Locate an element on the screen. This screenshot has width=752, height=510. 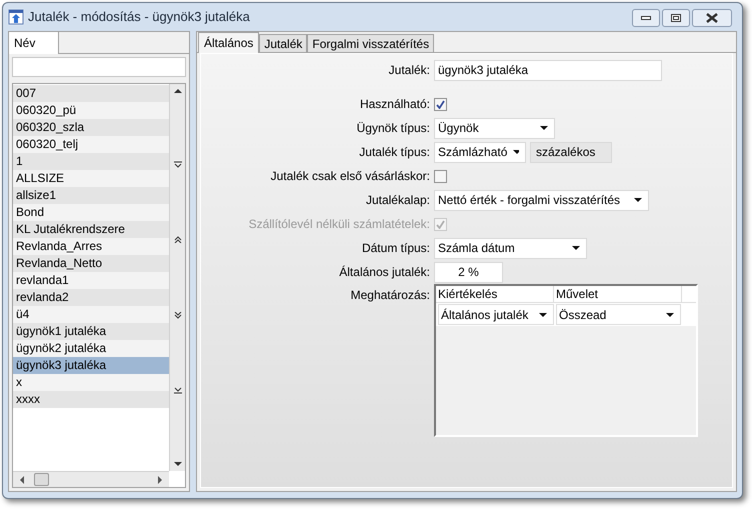
list-item: 007 is located at coordinates (91, 93).